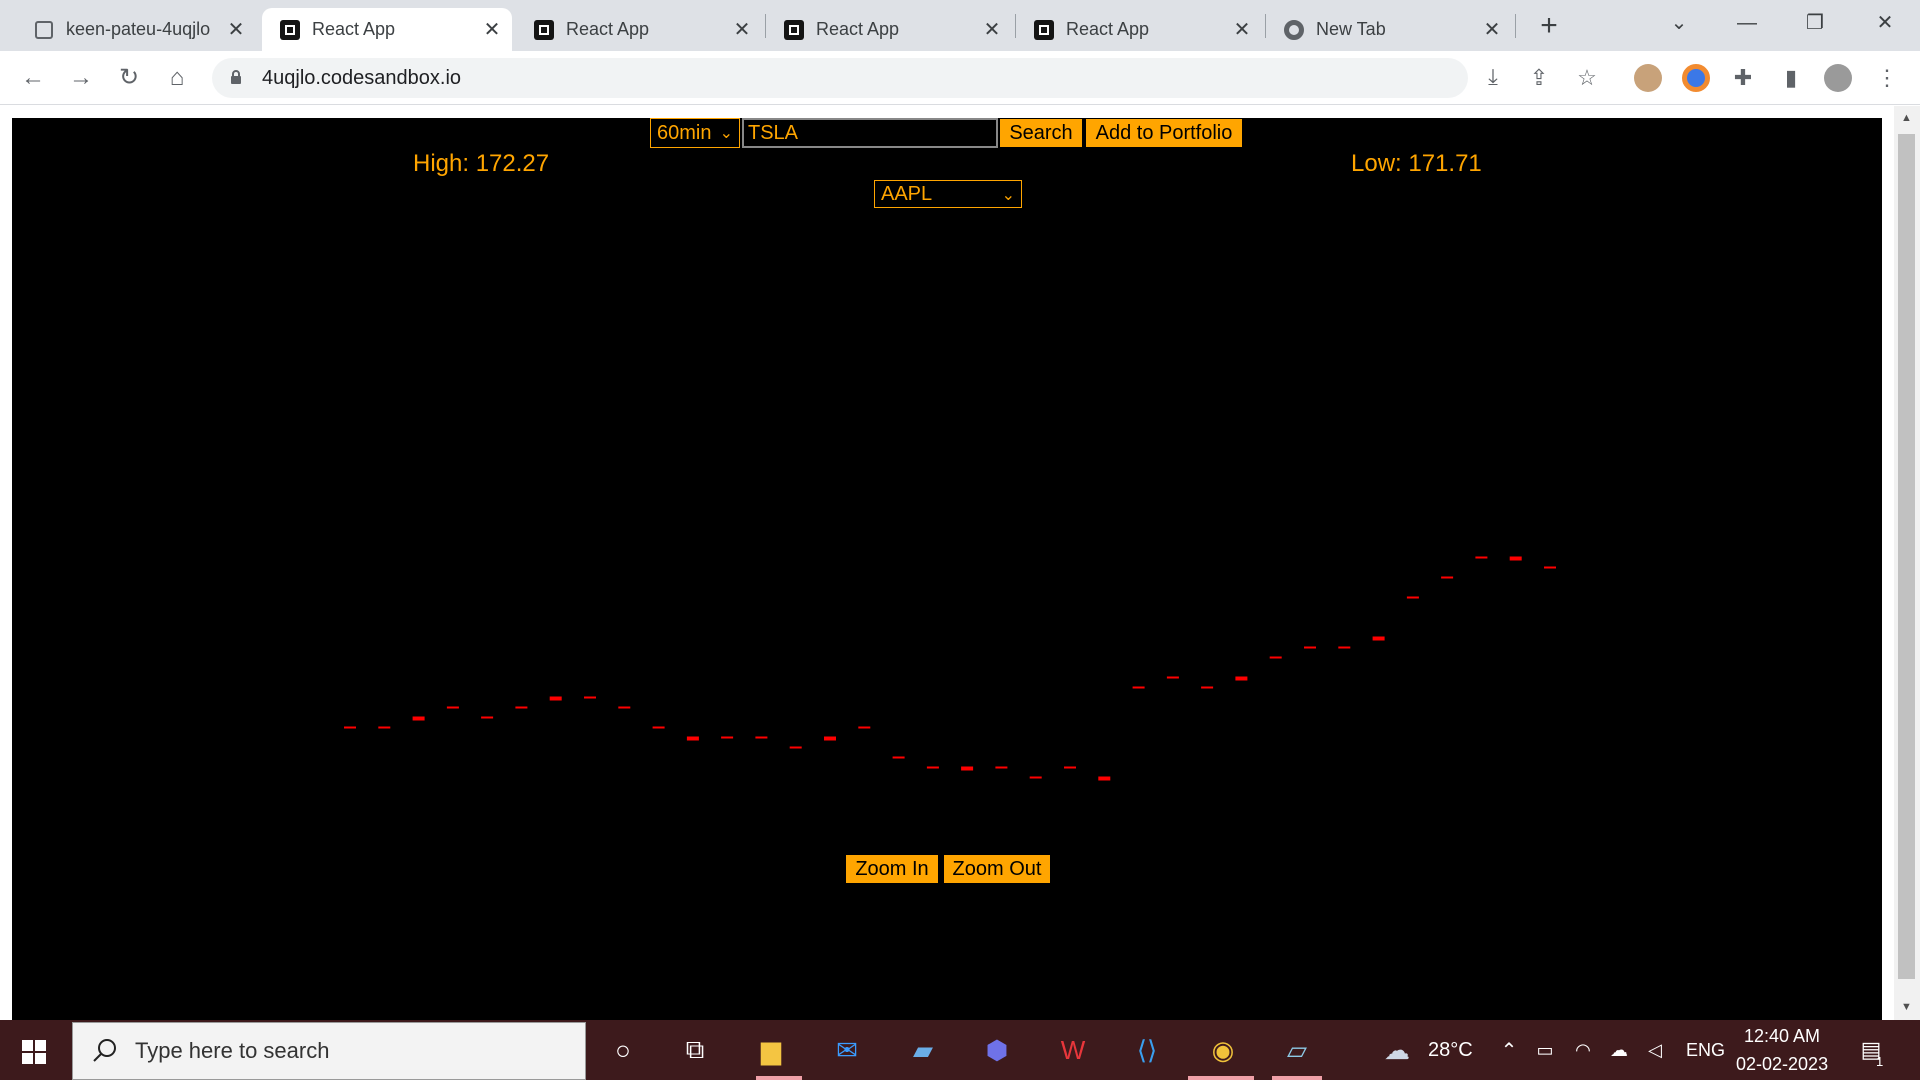  What do you see at coordinates (1679, 23) in the screenshot?
I see `tab-search-icon: ⌄` at bounding box center [1679, 23].